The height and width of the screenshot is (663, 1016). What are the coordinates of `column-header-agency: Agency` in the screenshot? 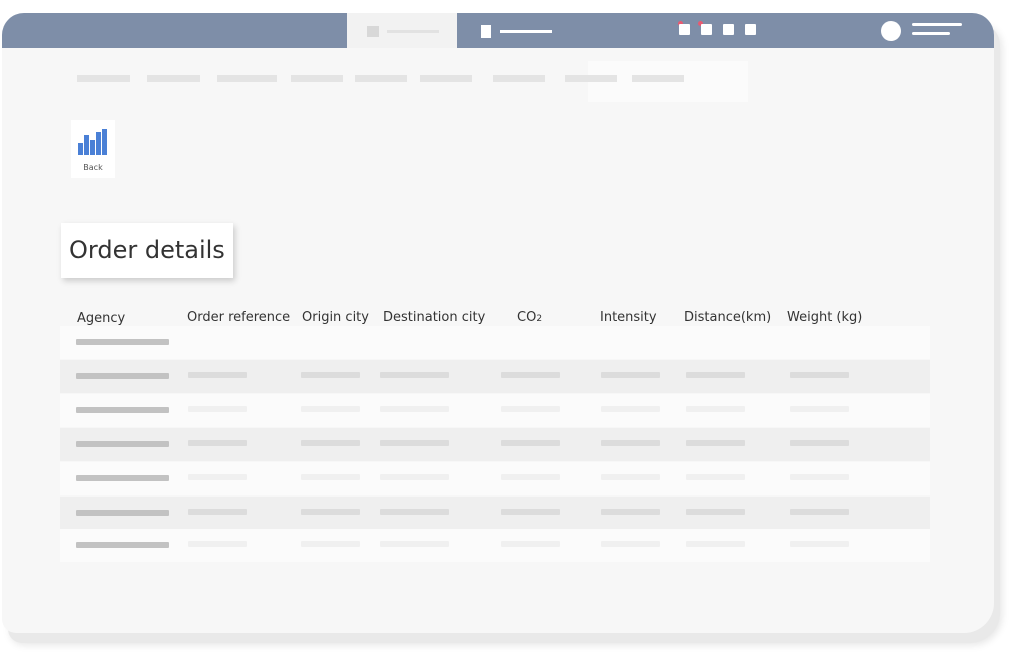 It's located at (101, 318).